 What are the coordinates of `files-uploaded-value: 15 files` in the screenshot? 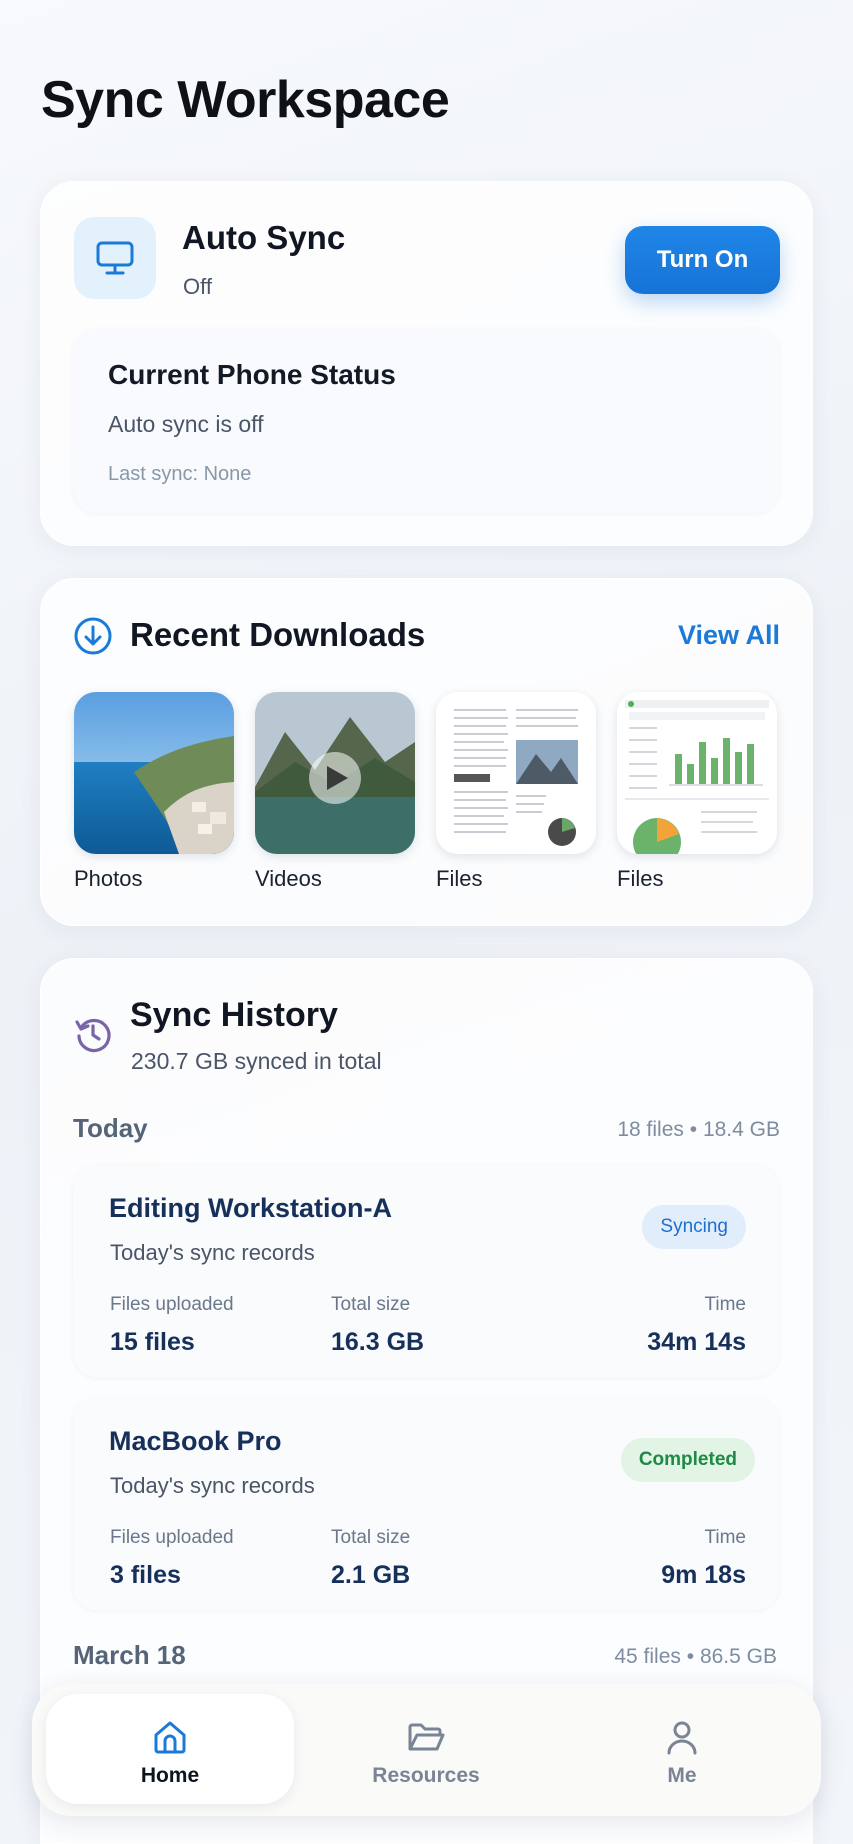 It's located at (152, 1342).